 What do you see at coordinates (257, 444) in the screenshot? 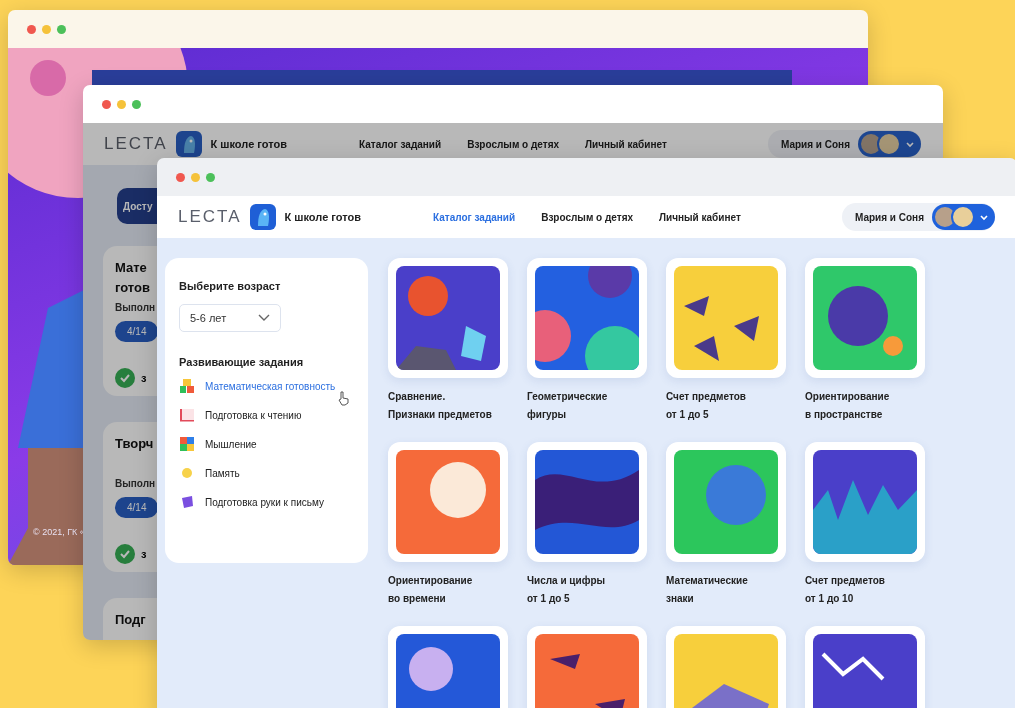
I see `category-item: Мышление` at bounding box center [257, 444].